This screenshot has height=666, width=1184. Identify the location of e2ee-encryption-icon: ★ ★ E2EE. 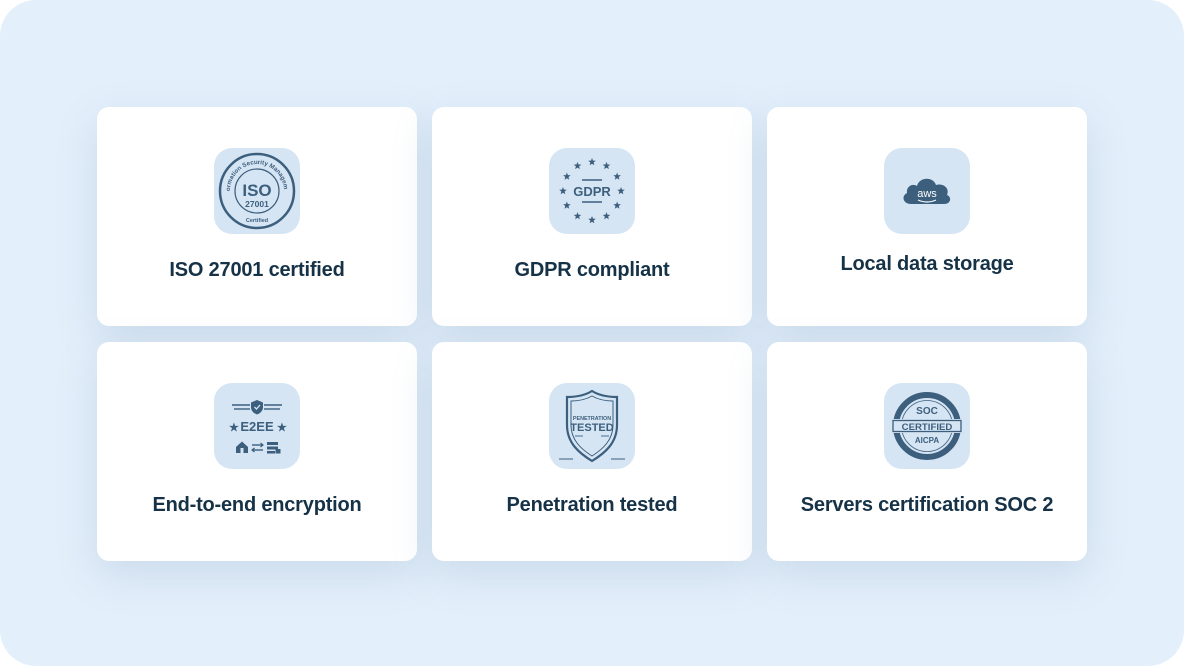
(257, 426).